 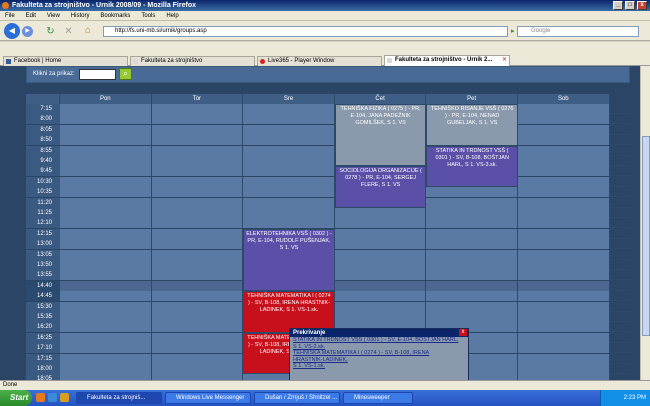 What do you see at coordinates (325, 385) in the screenshot?
I see `status-bar: Done` at bounding box center [325, 385].